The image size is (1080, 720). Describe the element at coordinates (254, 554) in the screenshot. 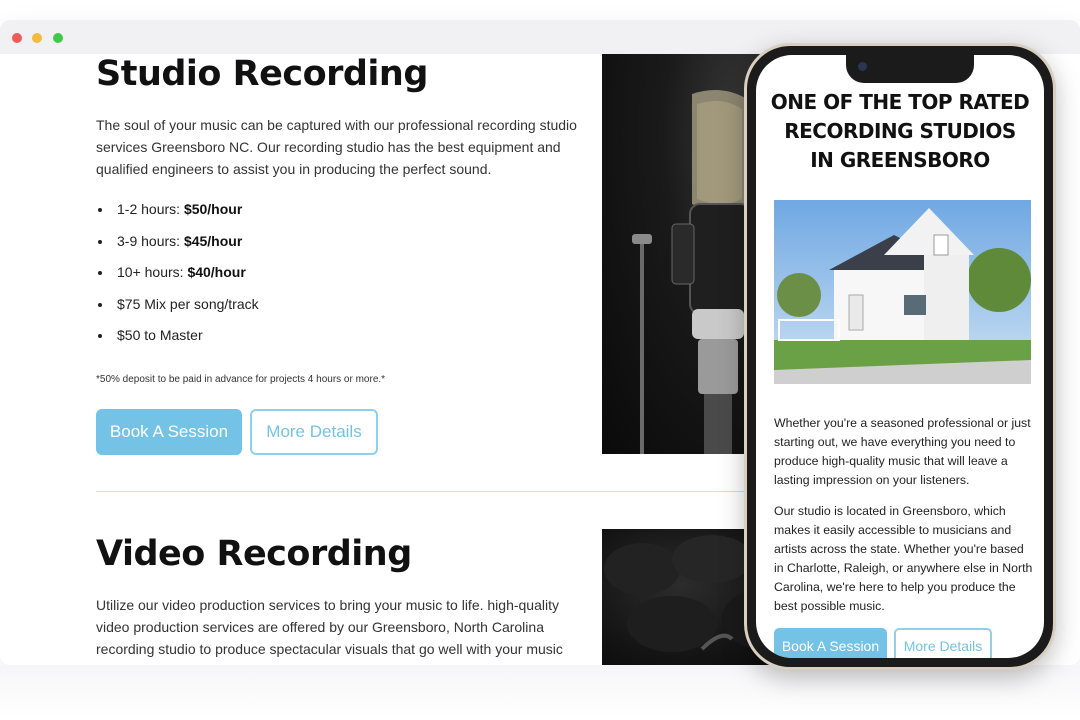

I see `video-recording-title: Video Recording` at that location.